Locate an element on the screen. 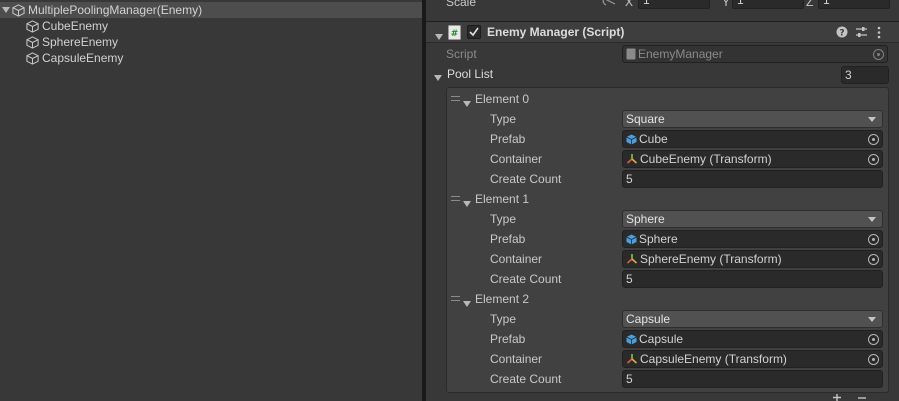  script-file-icon: # is located at coordinates (454, 32).